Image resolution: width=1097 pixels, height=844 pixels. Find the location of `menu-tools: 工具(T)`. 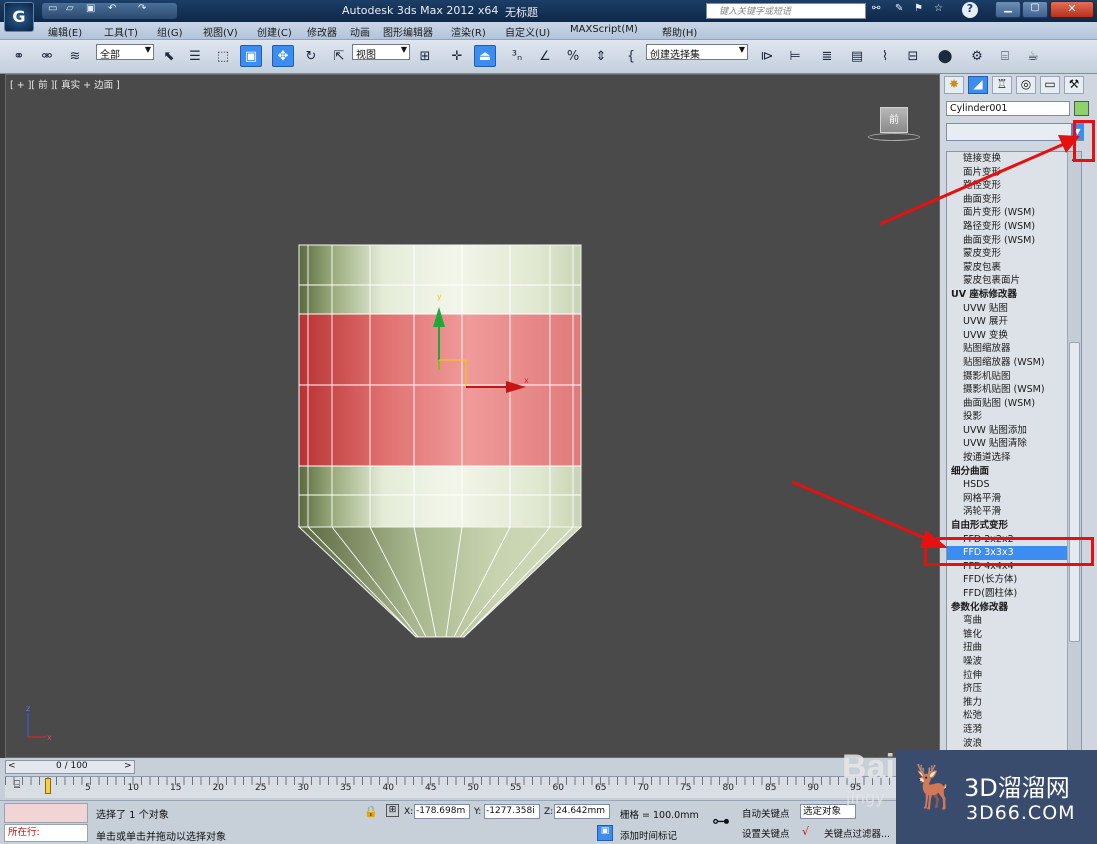

menu-tools: 工具(T) is located at coordinates (121, 31).